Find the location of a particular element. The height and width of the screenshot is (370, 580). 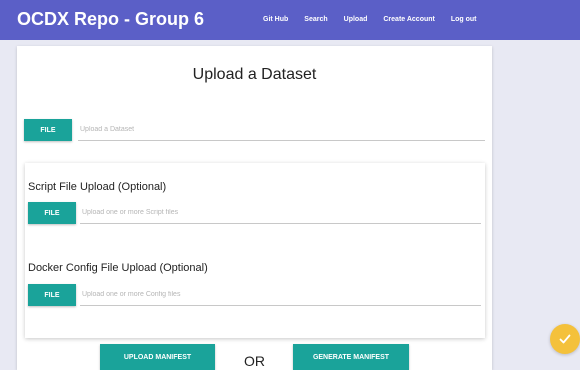

docker-upload-row: FILE is located at coordinates (254, 295).